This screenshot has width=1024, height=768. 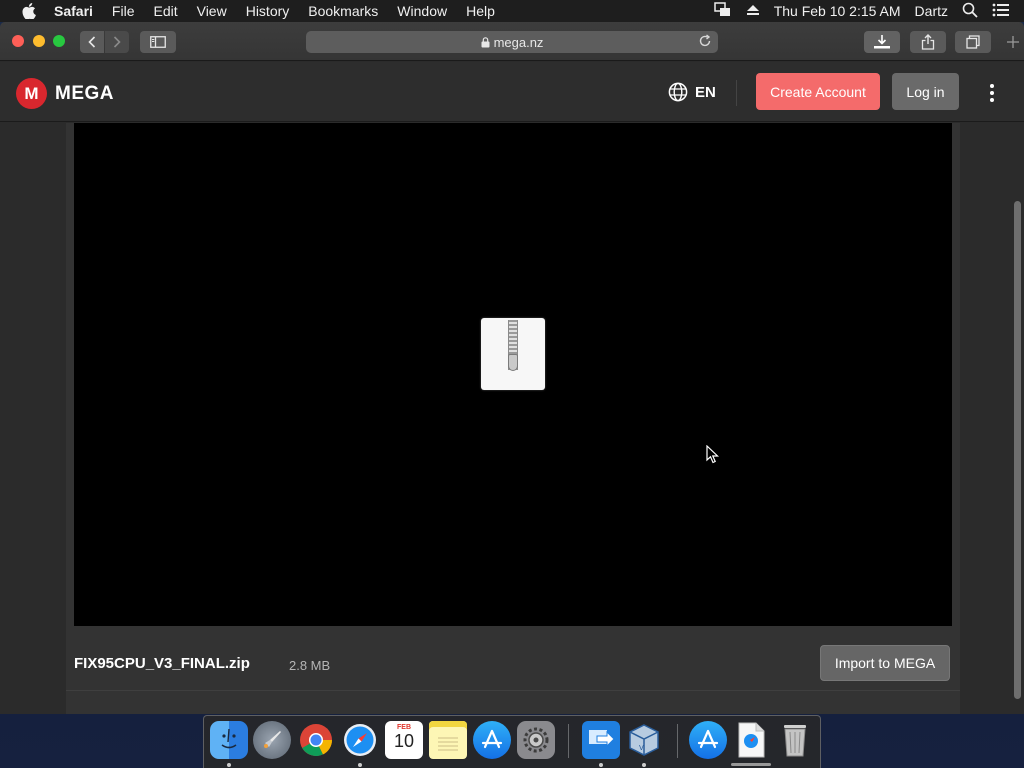 I want to click on dock-separator, so click(x=568, y=741).